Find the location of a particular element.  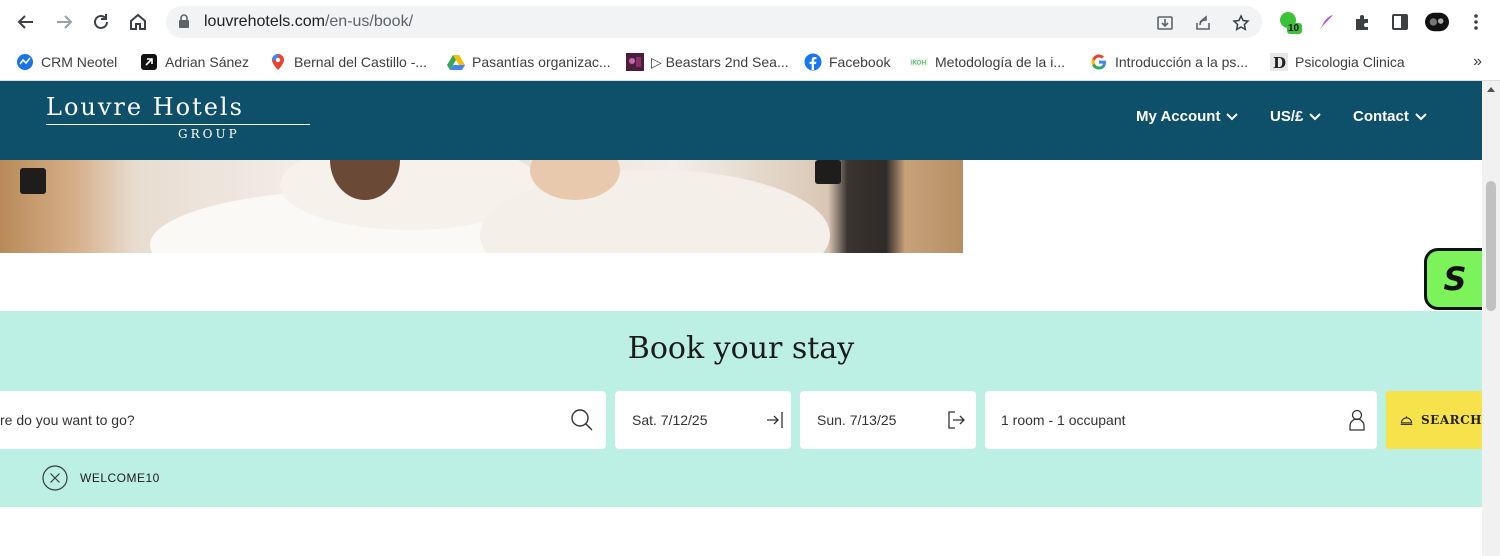

destination-placeholder: re do you want to go? is located at coordinates (67, 420).